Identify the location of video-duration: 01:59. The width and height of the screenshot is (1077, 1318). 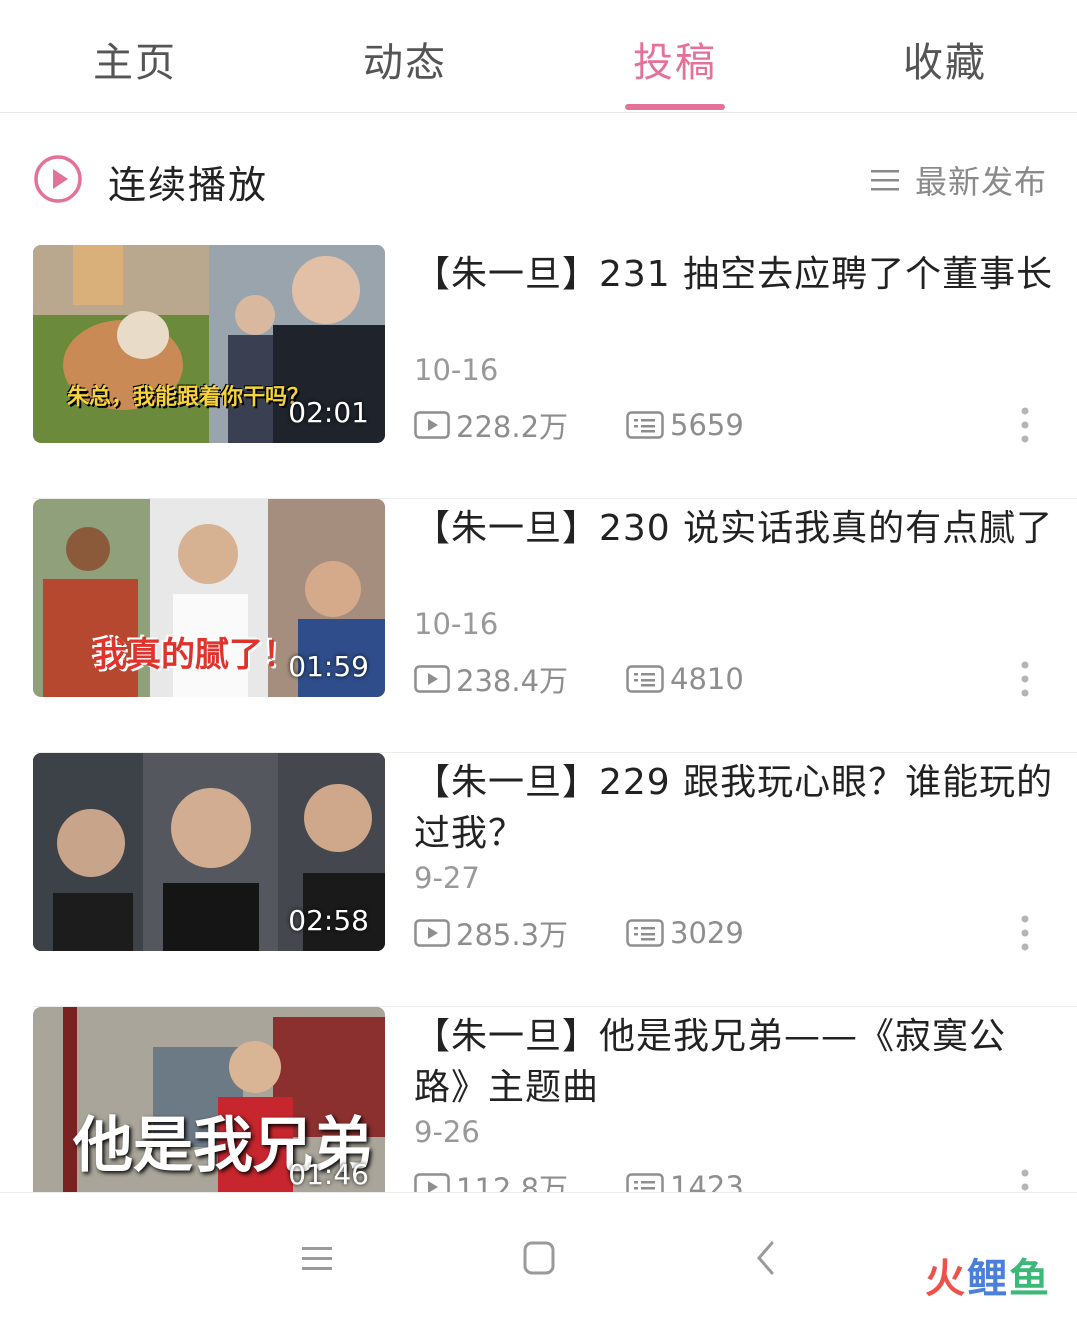
(328, 666).